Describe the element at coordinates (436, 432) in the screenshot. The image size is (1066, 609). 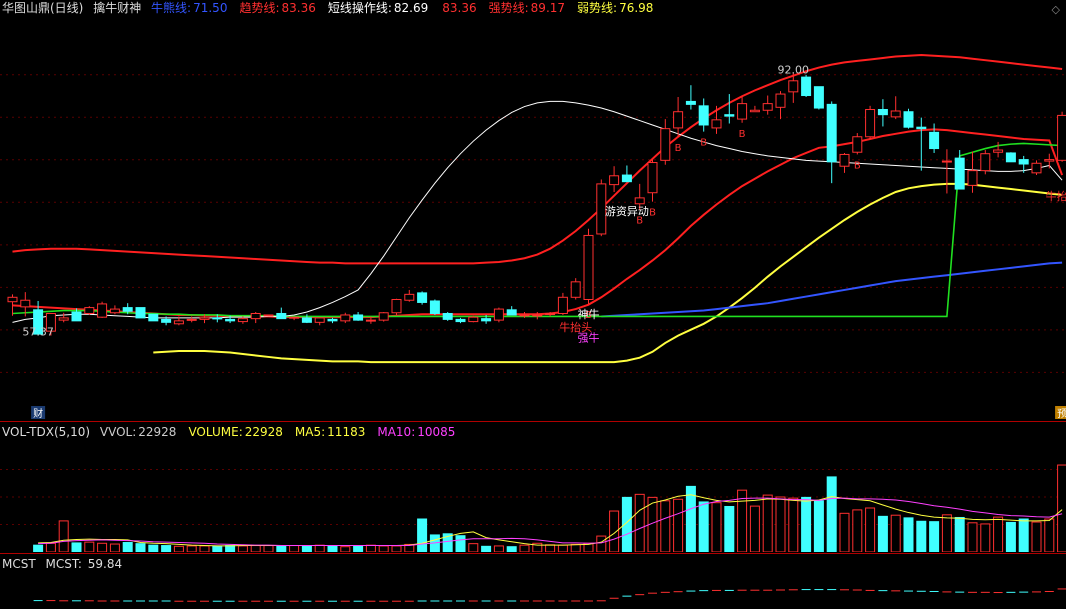
I see `vol_header-value: 10085` at that location.